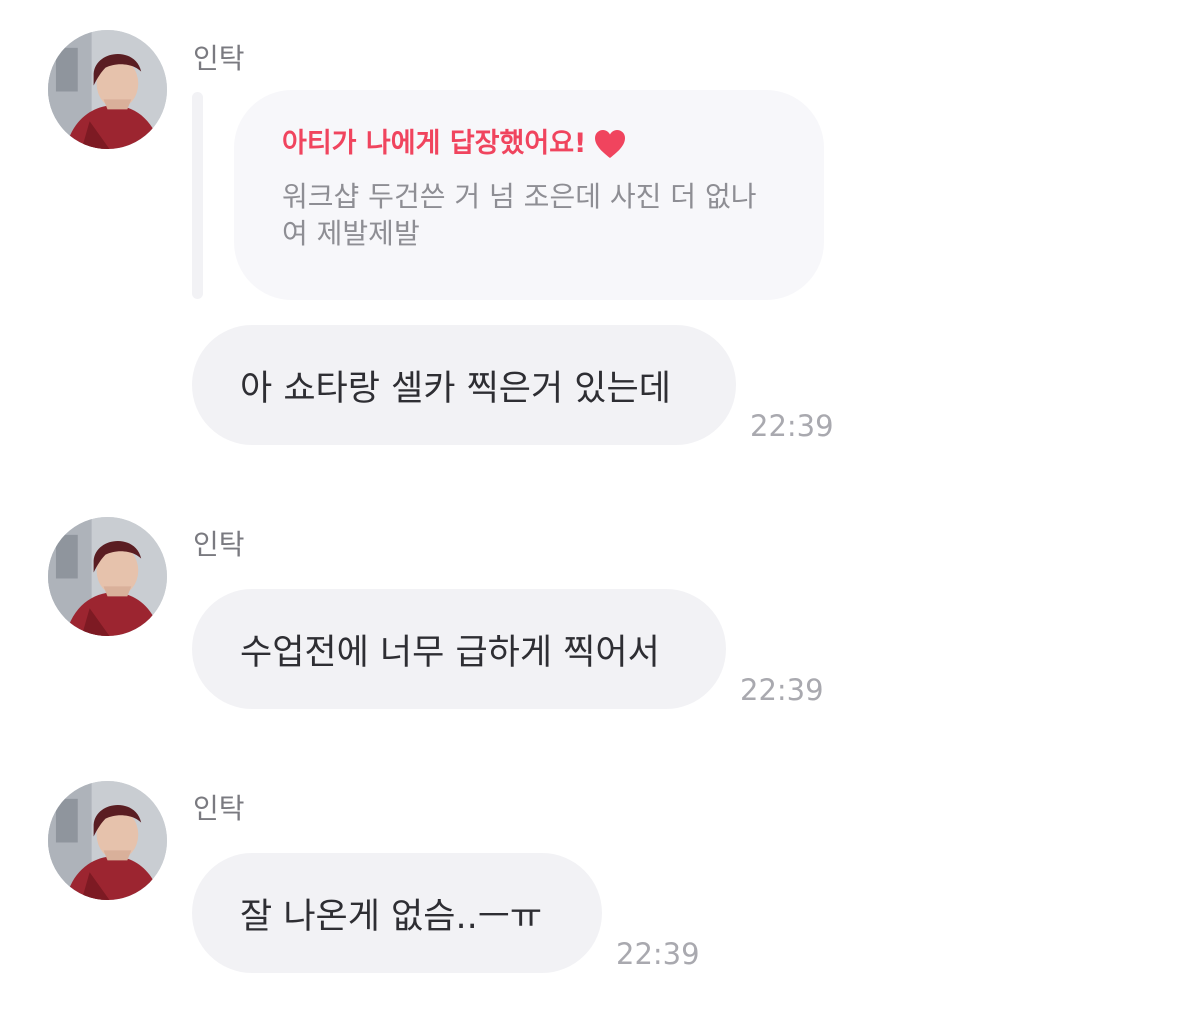  I want to click on reply-quoted-text: 워크샵 두건쓴 거 넘 조은데 사진 더 없나여 제발제발, so click(519, 215).